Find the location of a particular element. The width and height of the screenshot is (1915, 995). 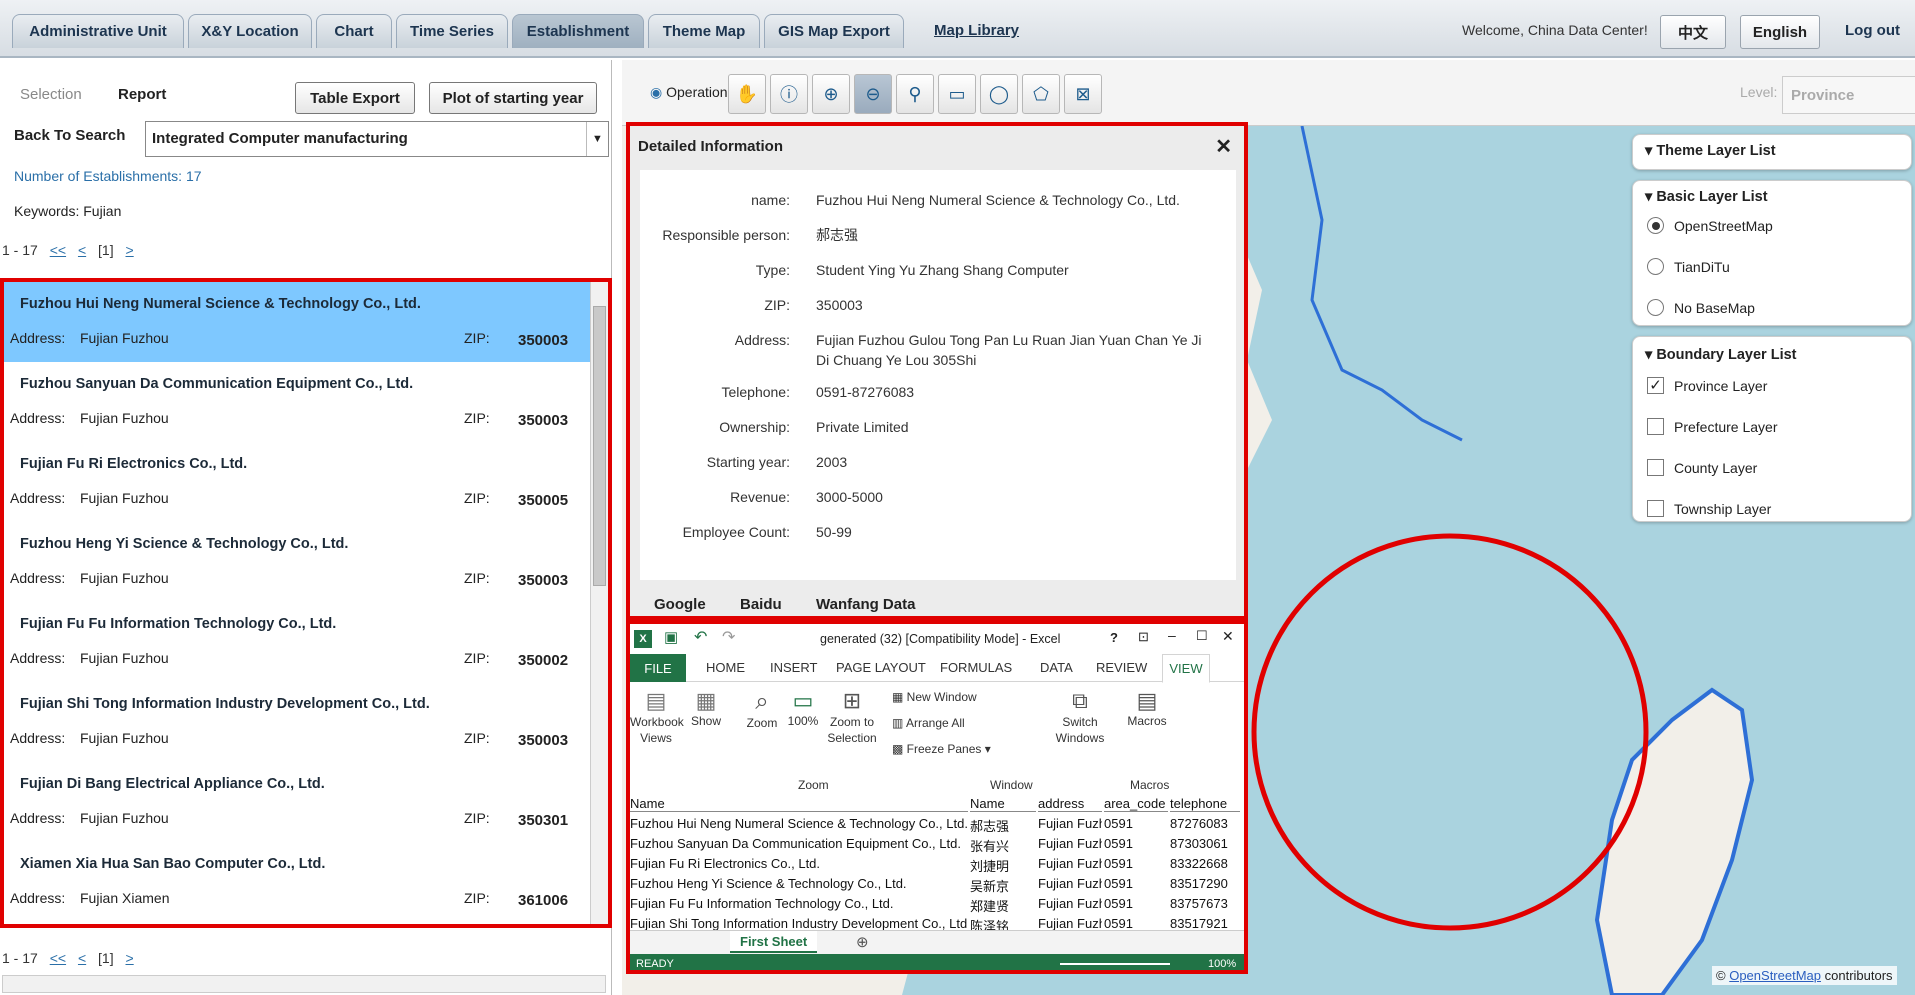

baidu-link: Baidu is located at coordinates (761, 604).